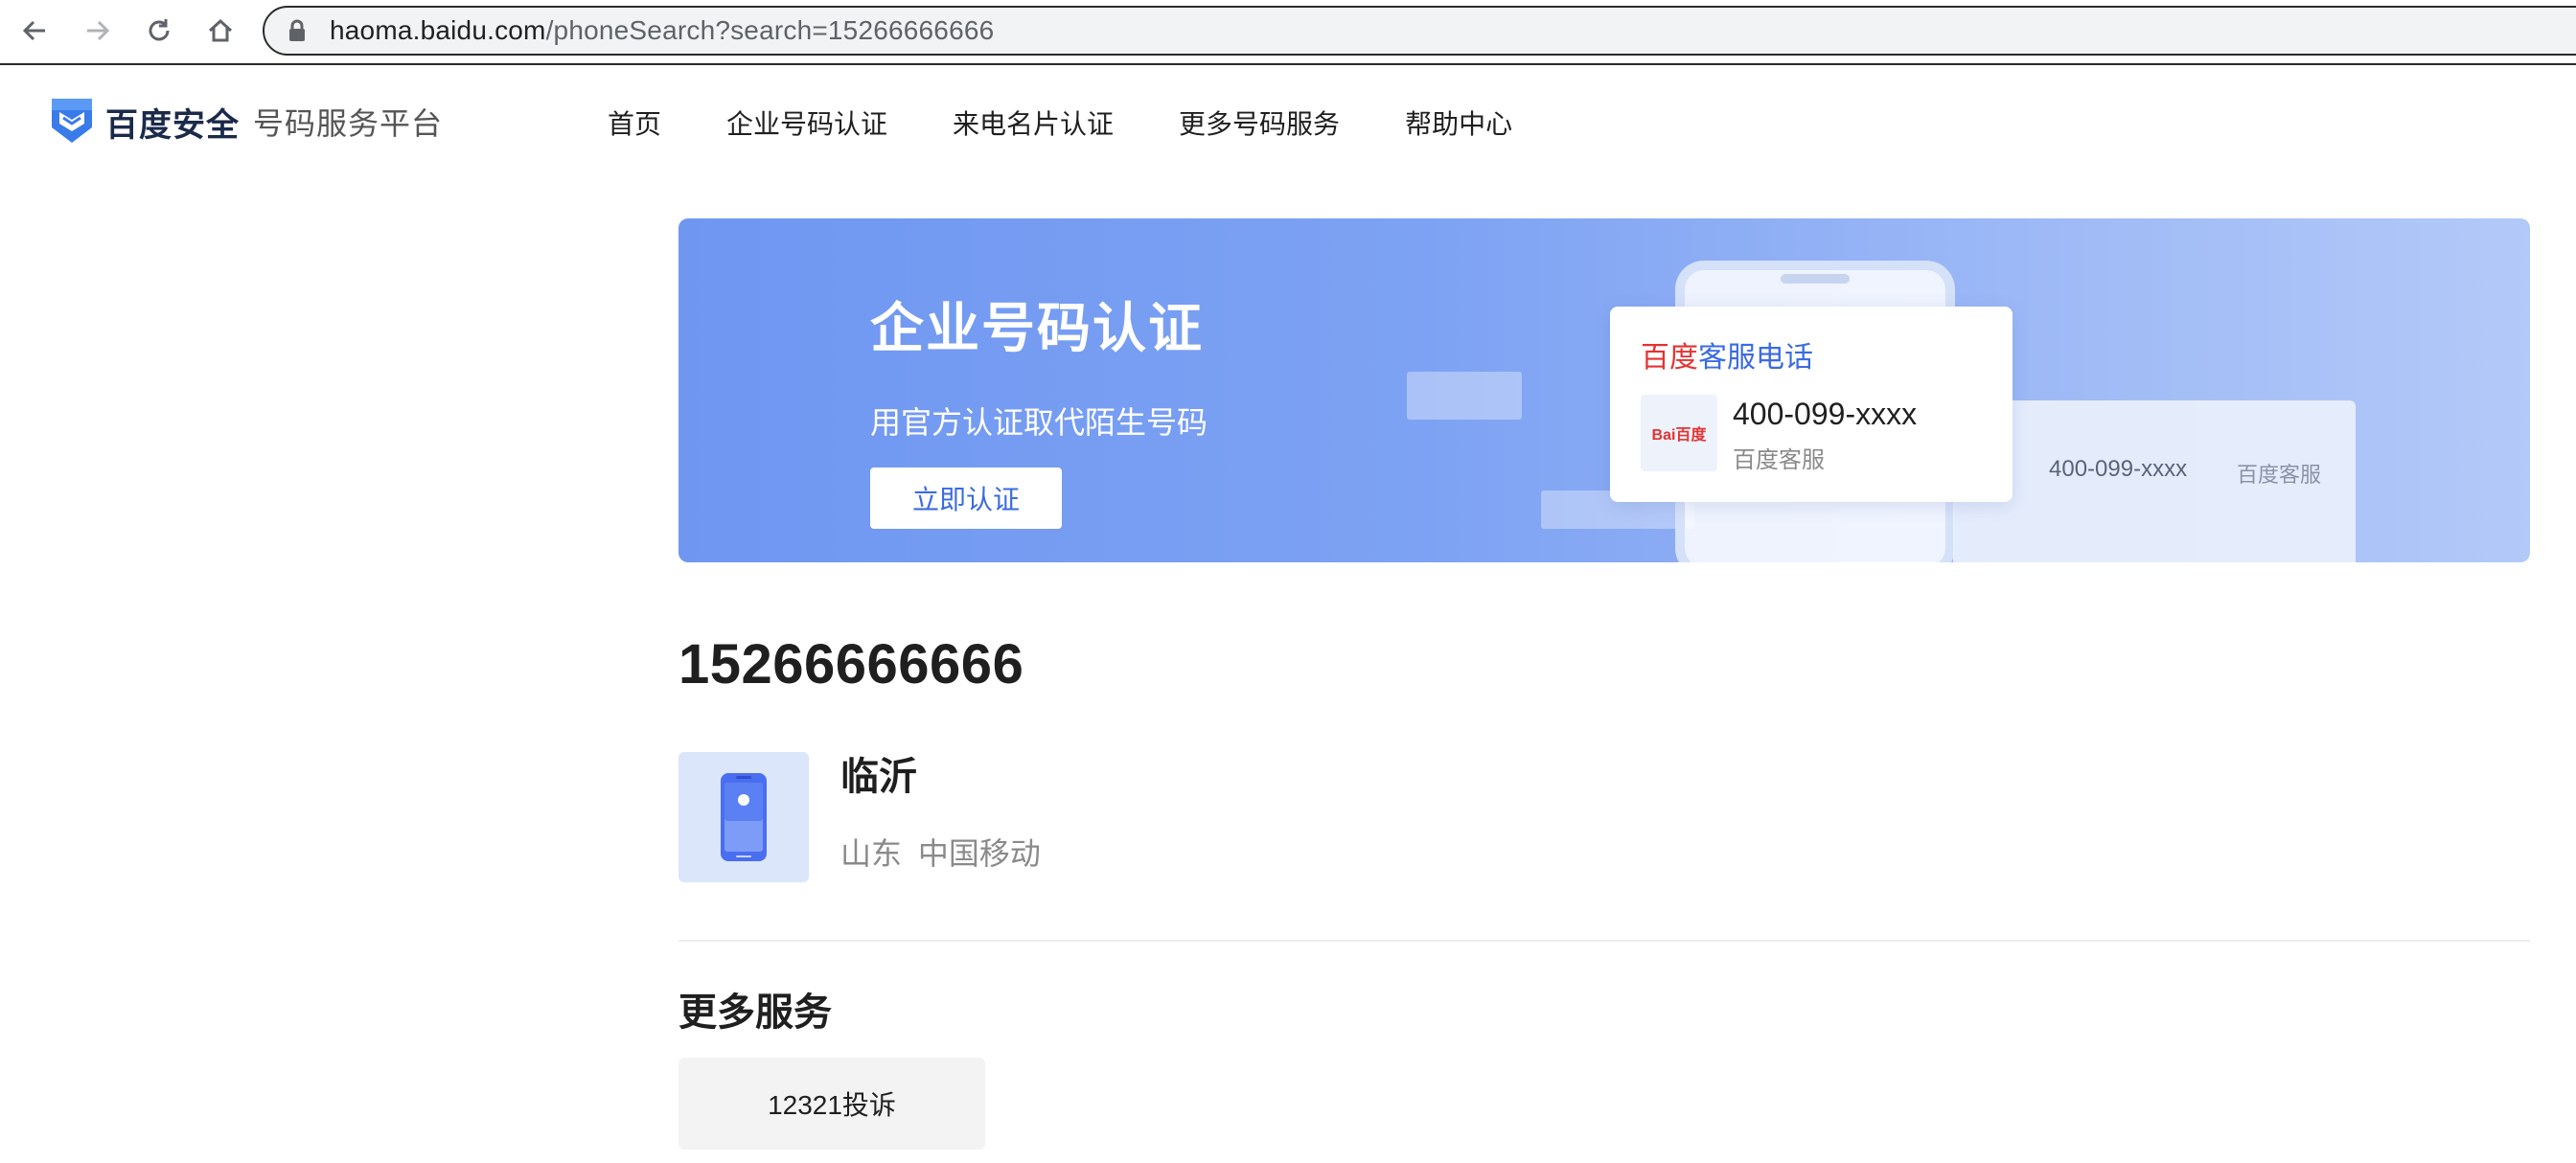 The image size is (2576, 1163). Describe the element at coordinates (831, 1104) in the screenshot. I see `complaint-12321-button: 12321投诉` at that location.